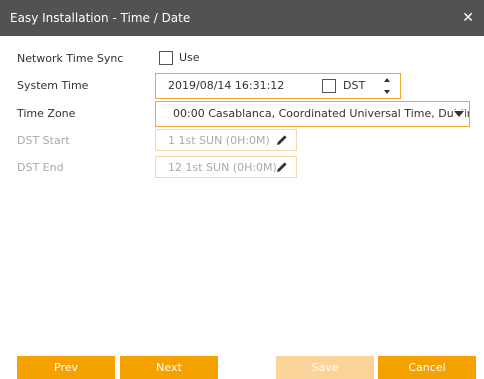  Describe the element at coordinates (387, 86) in the screenshot. I see `spinner-icon` at that location.